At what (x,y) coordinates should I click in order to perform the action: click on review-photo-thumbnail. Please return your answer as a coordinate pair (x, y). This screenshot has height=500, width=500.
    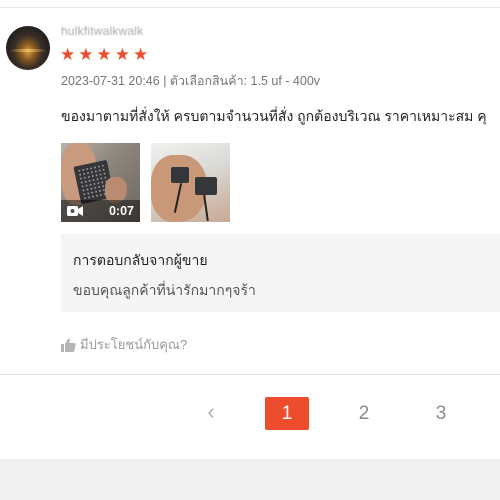
    Looking at the image, I should click on (190, 182).